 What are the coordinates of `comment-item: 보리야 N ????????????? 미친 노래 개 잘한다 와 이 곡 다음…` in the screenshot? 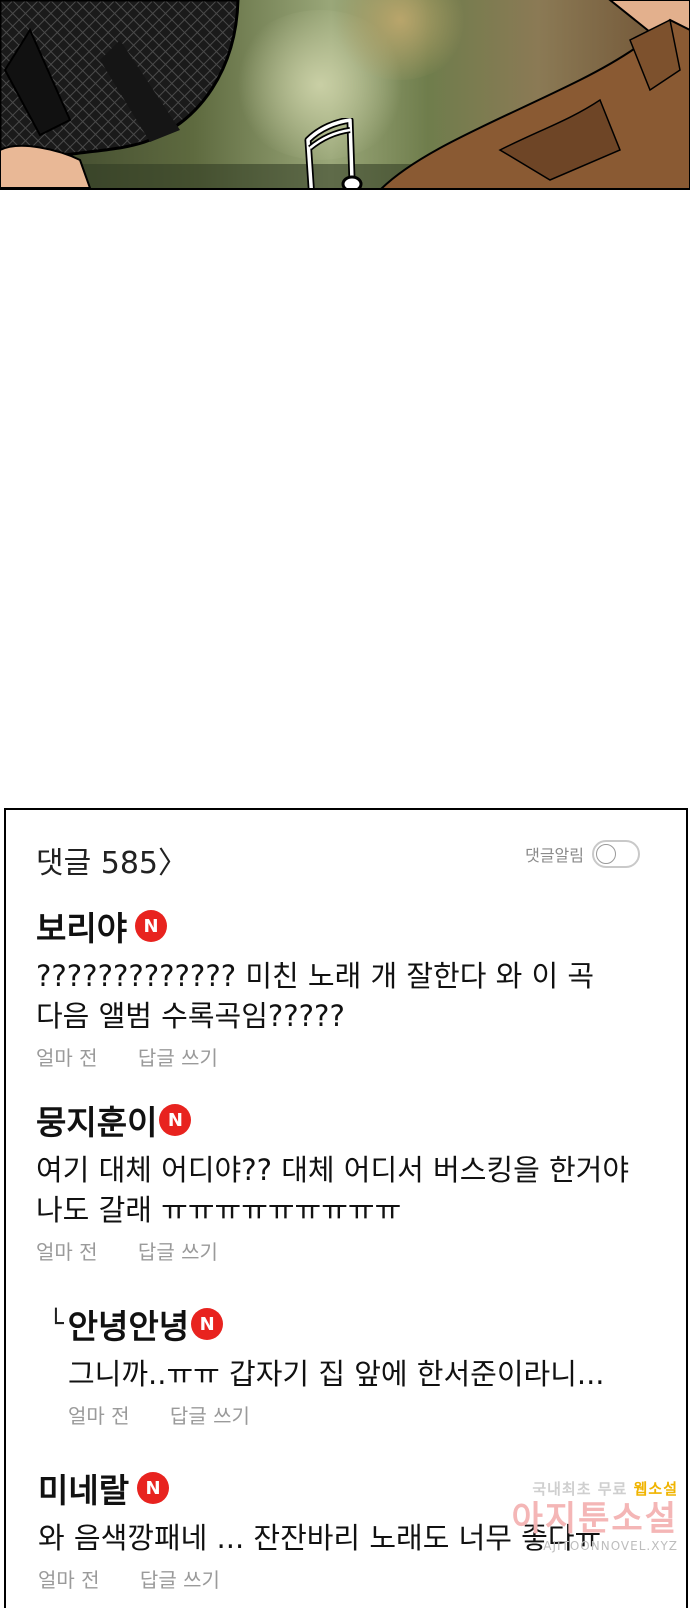 It's located at (361, 986).